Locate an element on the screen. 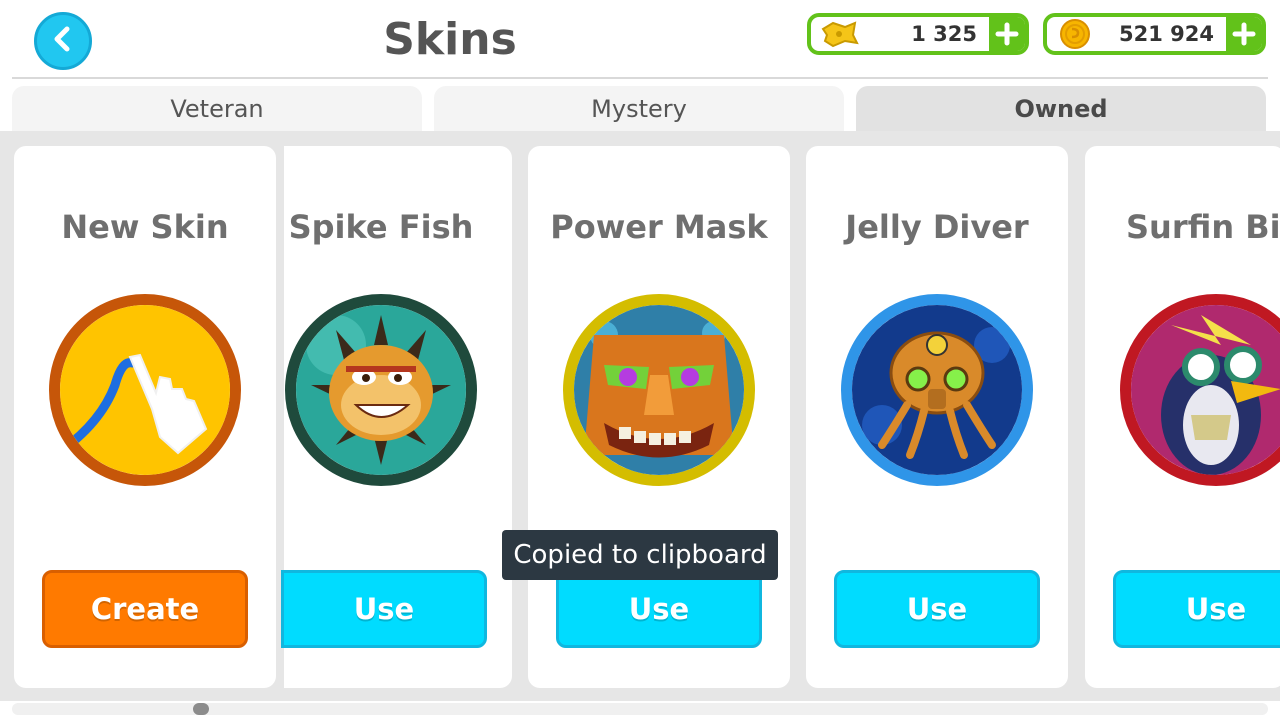 This screenshot has height=720, width=1280. header-divider is located at coordinates (640, 78).